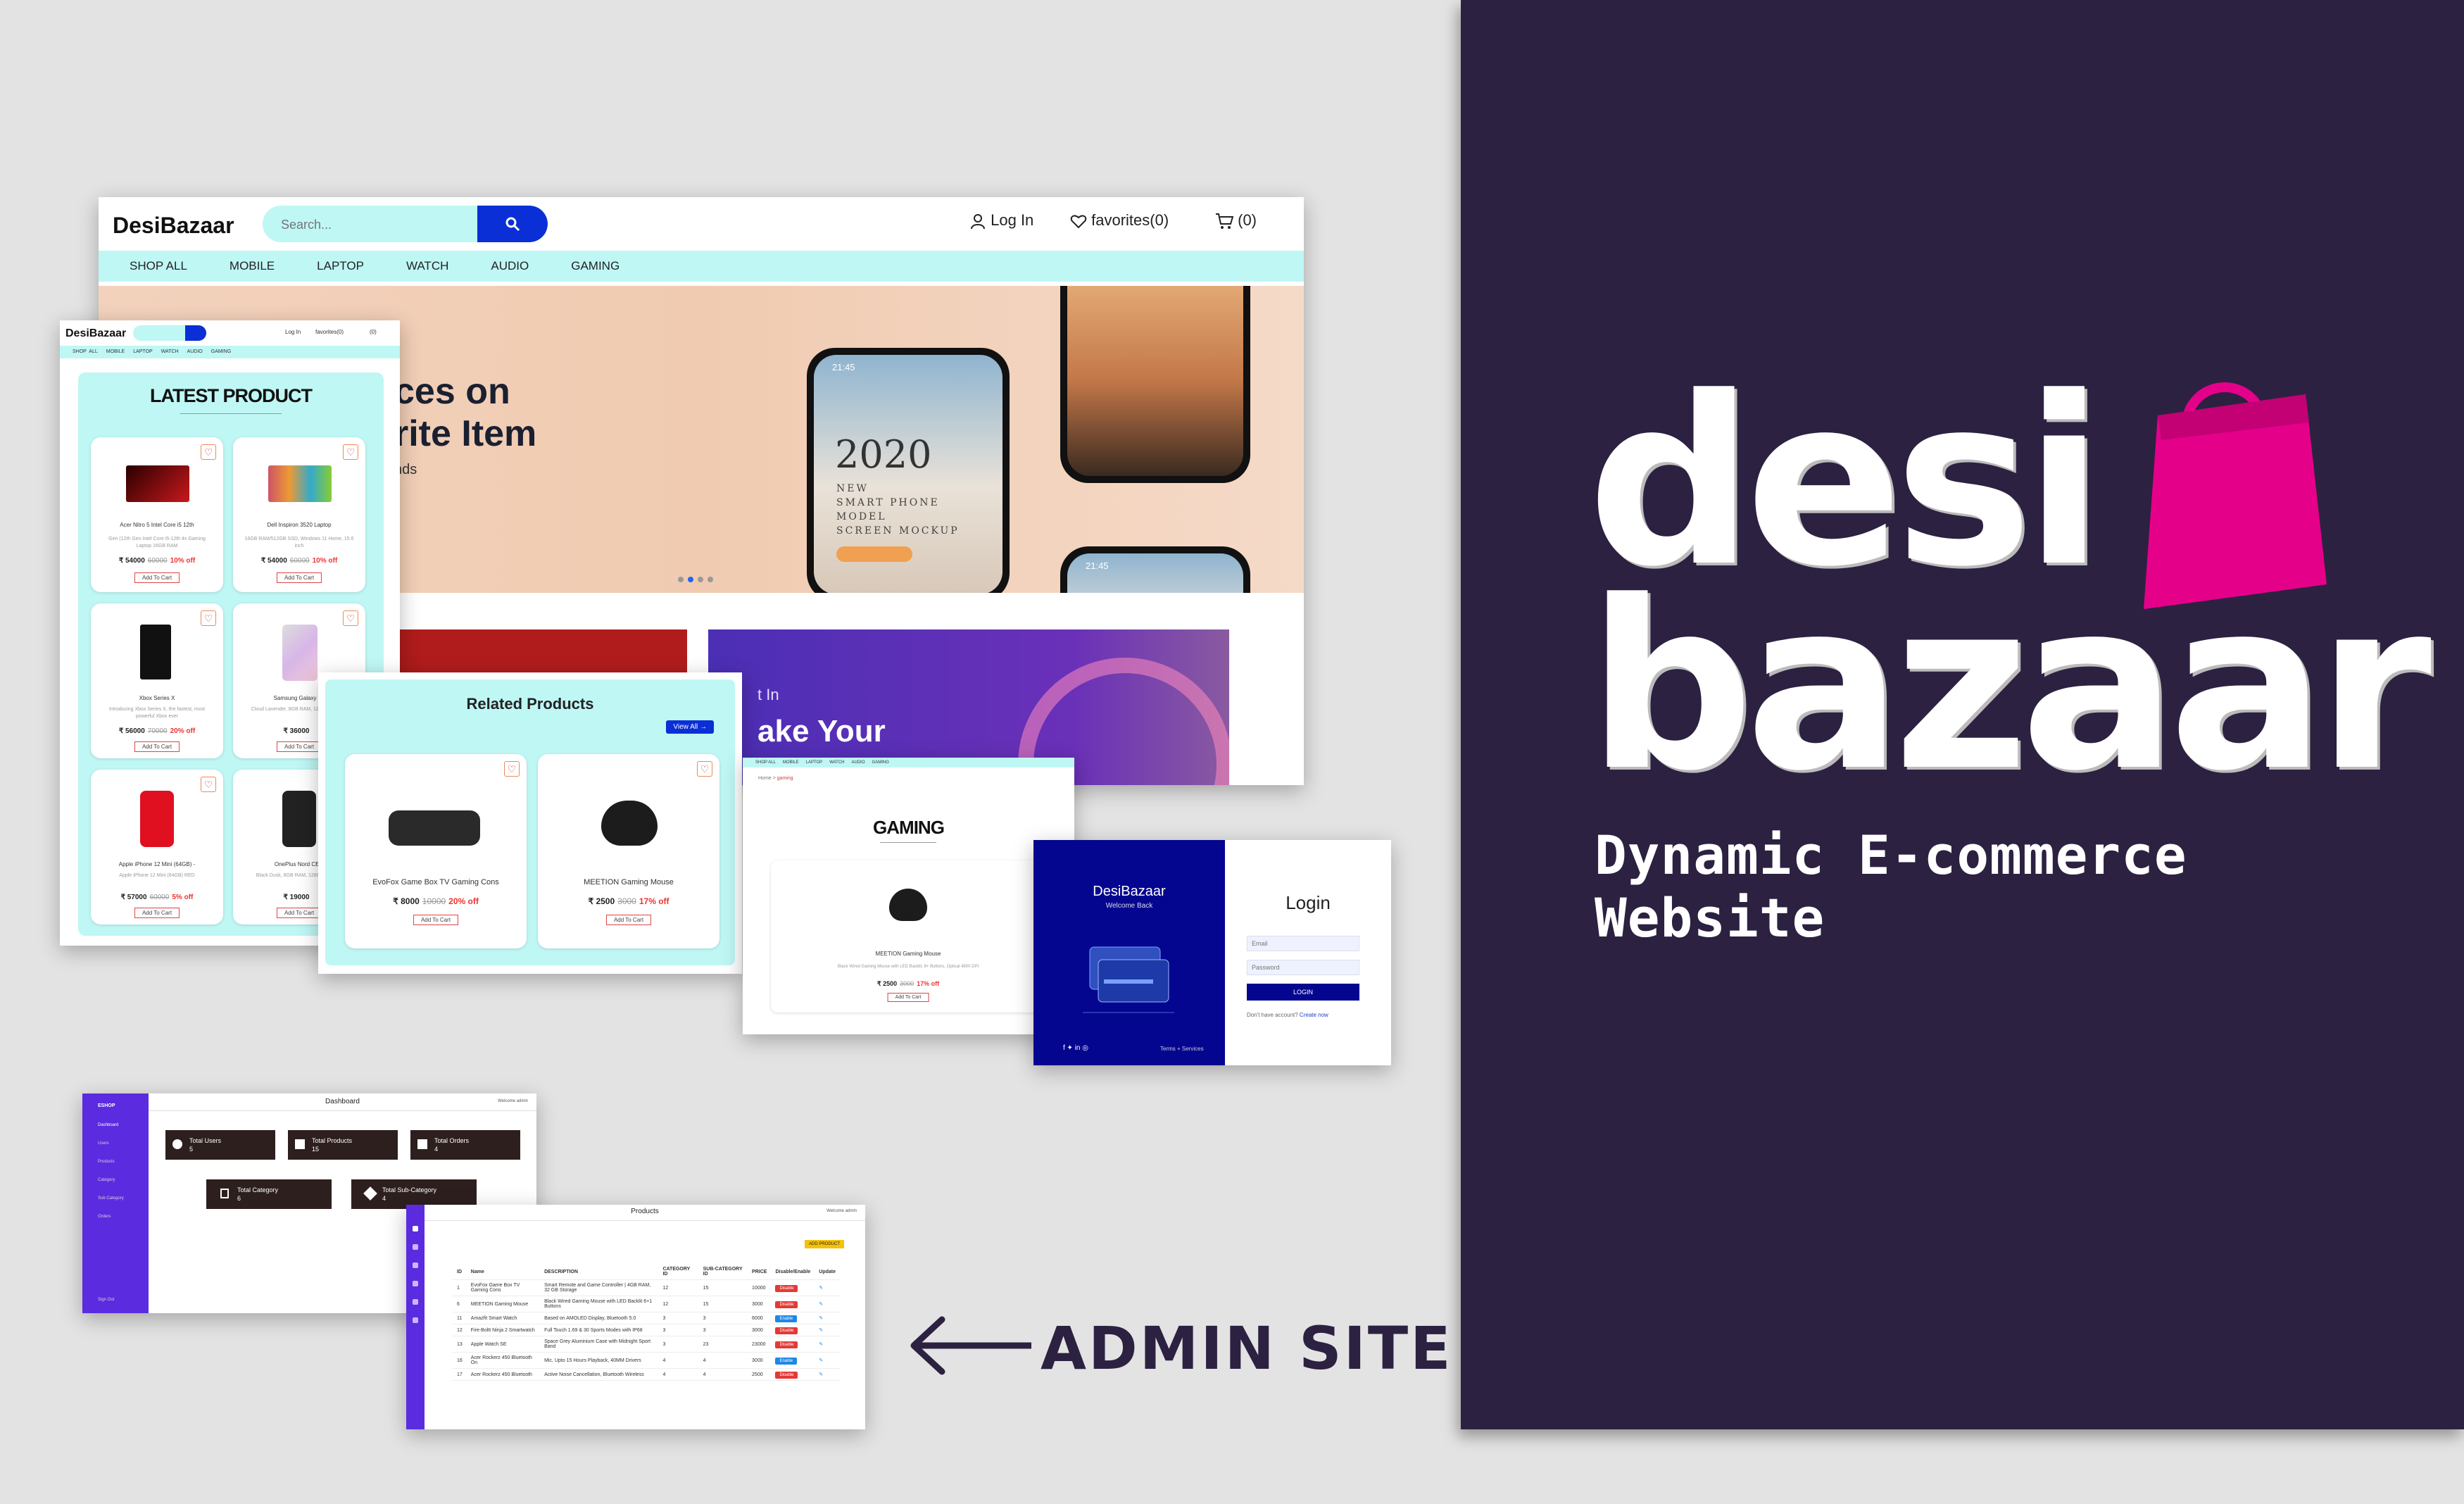  Describe the element at coordinates (595, 265) in the screenshot. I see `nav-gaming: GAMING` at that location.